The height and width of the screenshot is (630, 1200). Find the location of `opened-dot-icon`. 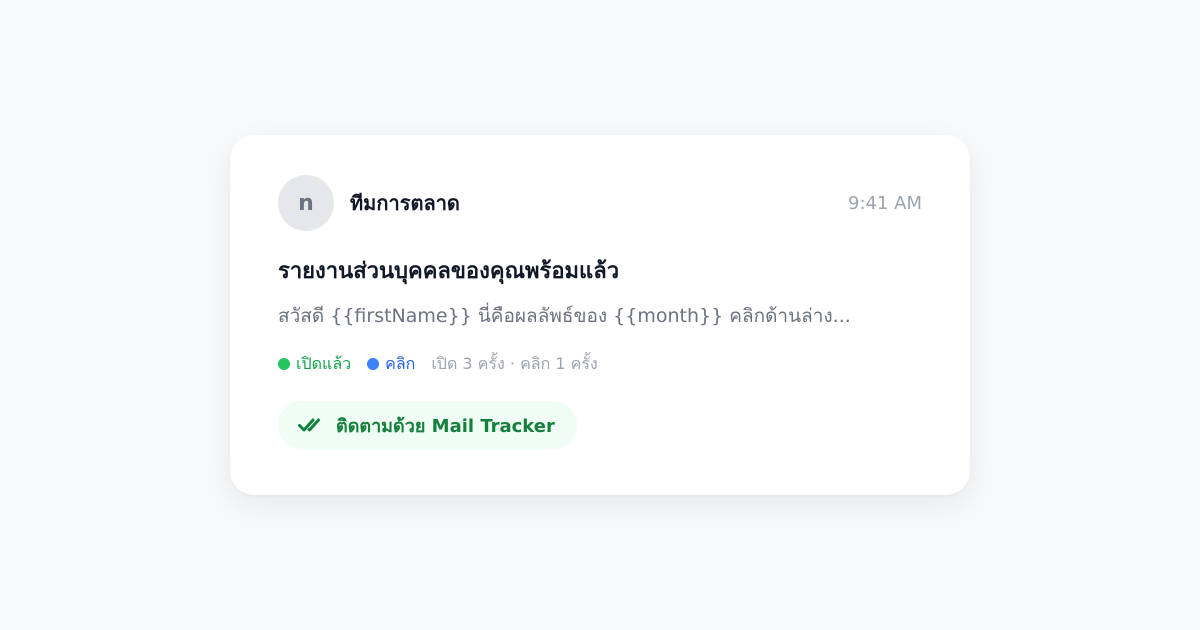

opened-dot-icon is located at coordinates (284, 364).